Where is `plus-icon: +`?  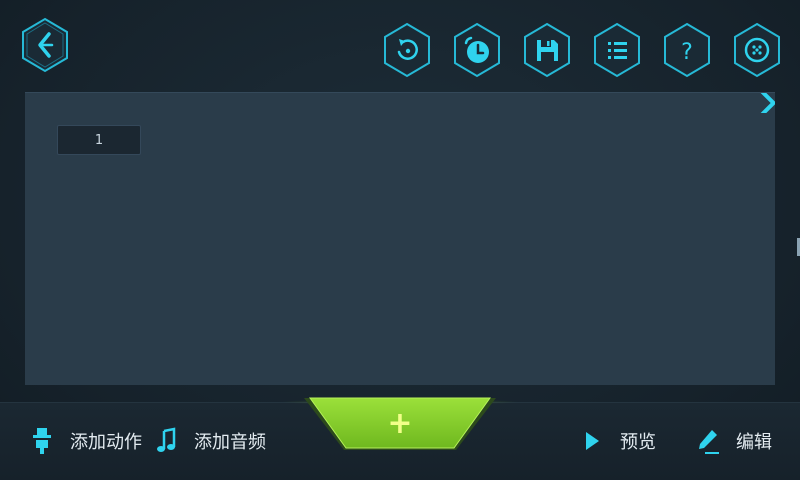 plus-icon: + is located at coordinates (399, 423).